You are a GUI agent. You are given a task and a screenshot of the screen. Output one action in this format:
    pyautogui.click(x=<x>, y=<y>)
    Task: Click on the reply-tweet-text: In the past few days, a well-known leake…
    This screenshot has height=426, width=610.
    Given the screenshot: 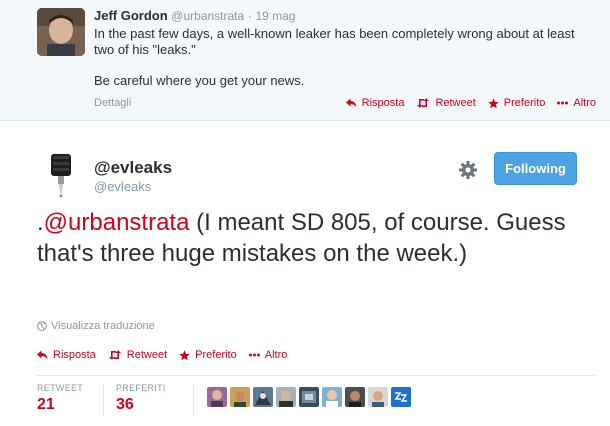 What is the action you would take?
    pyautogui.click(x=344, y=57)
    